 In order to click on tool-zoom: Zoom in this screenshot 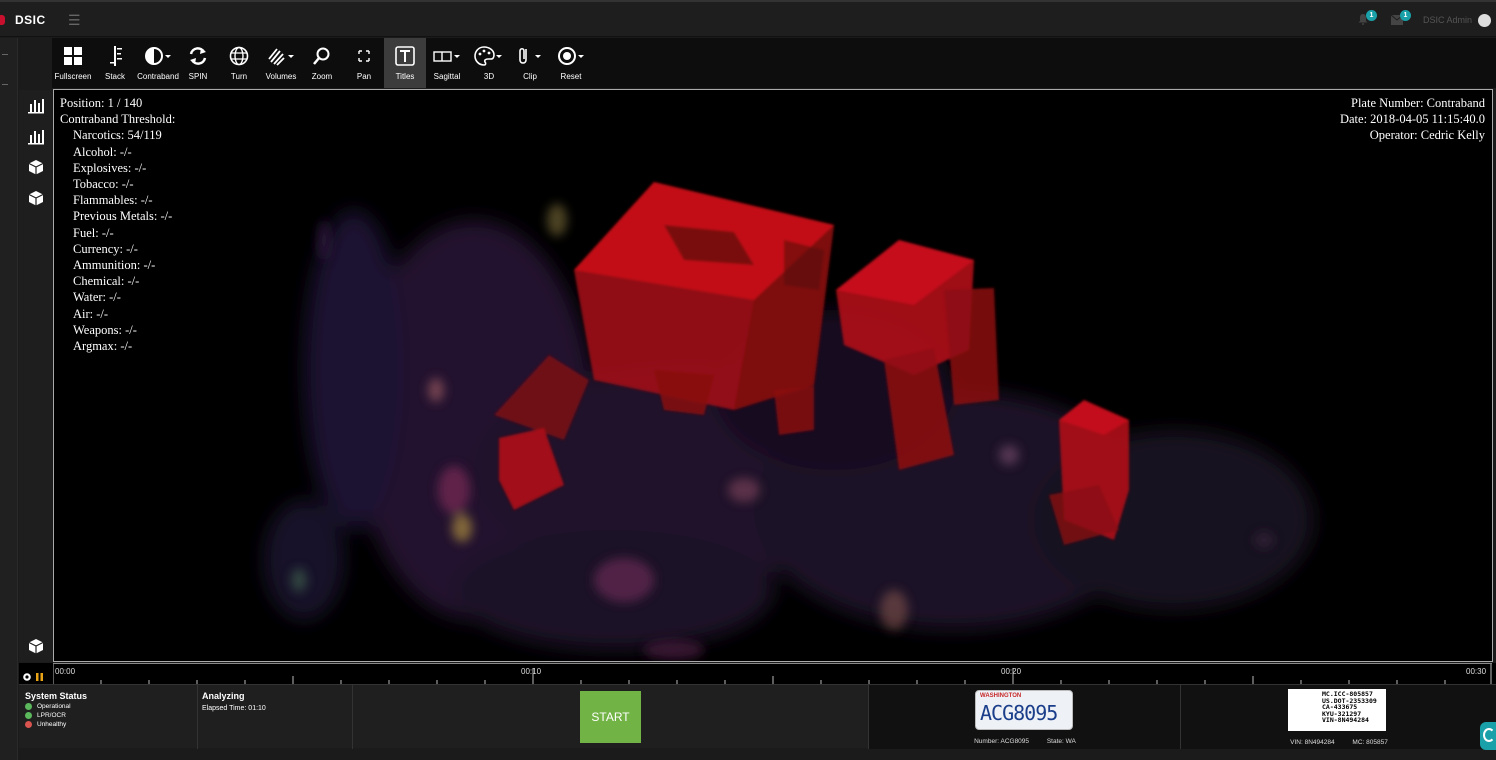, I will do `click(322, 63)`.